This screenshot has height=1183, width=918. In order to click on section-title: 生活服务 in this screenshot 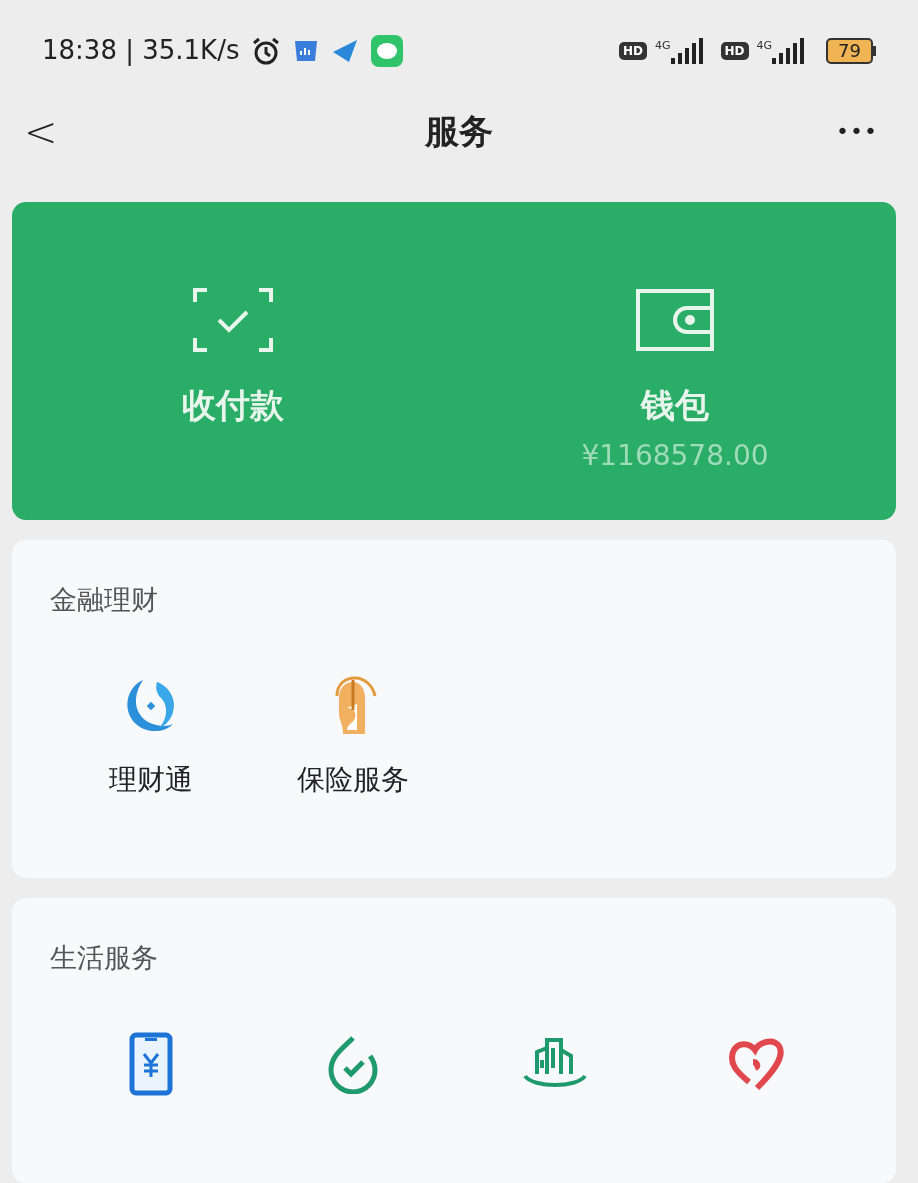, I will do `click(104, 958)`.